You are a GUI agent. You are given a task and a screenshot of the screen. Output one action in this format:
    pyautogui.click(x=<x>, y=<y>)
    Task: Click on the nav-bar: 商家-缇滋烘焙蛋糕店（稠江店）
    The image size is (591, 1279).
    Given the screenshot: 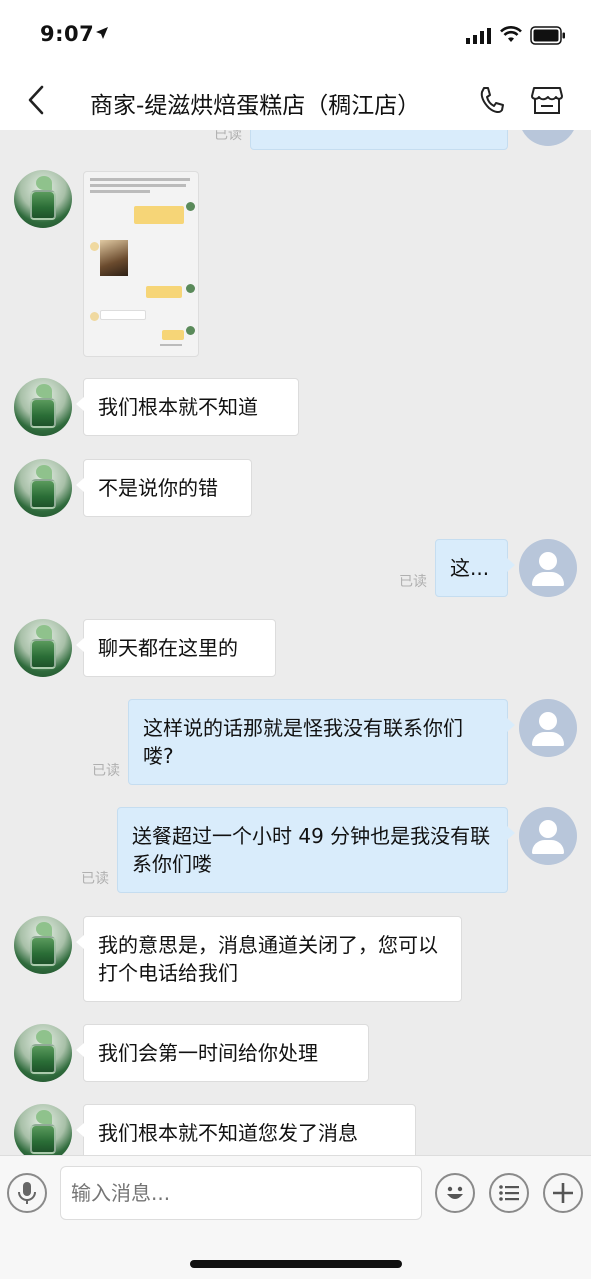 What is the action you would take?
    pyautogui.click(x=295, y=101)
    